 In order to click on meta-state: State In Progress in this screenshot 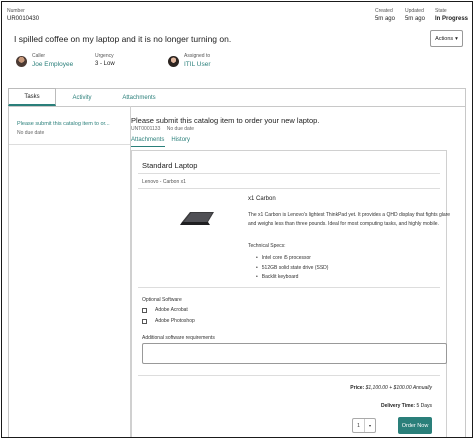, I will do `click(451, 15)`.